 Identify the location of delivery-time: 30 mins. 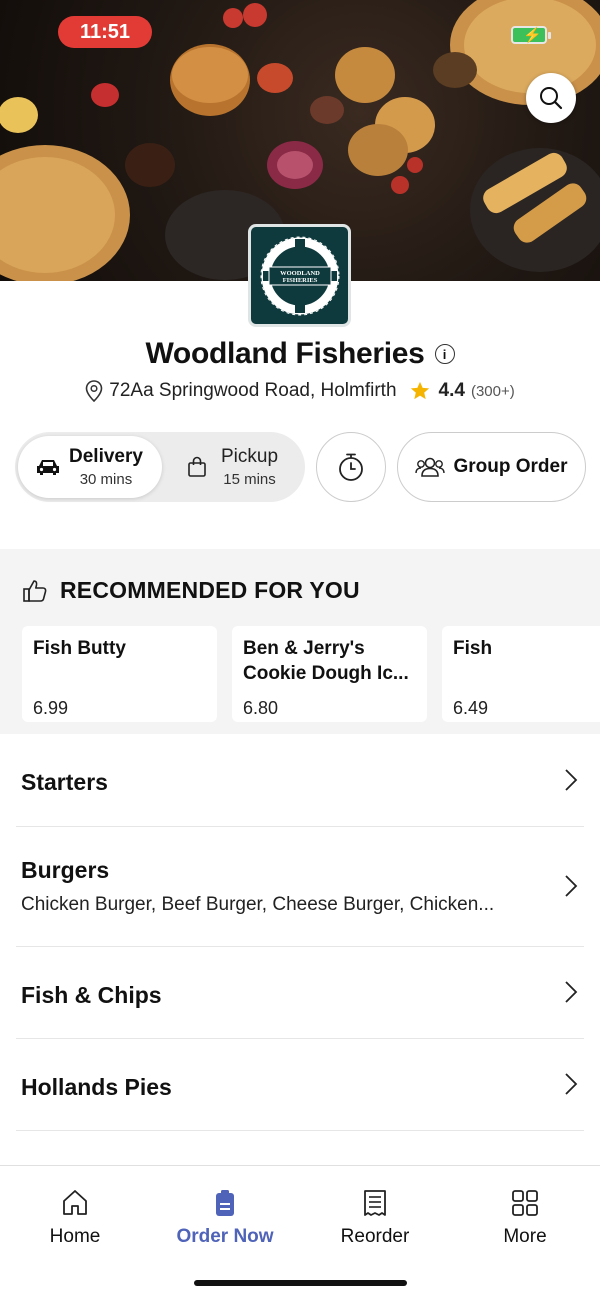
(106, 479).